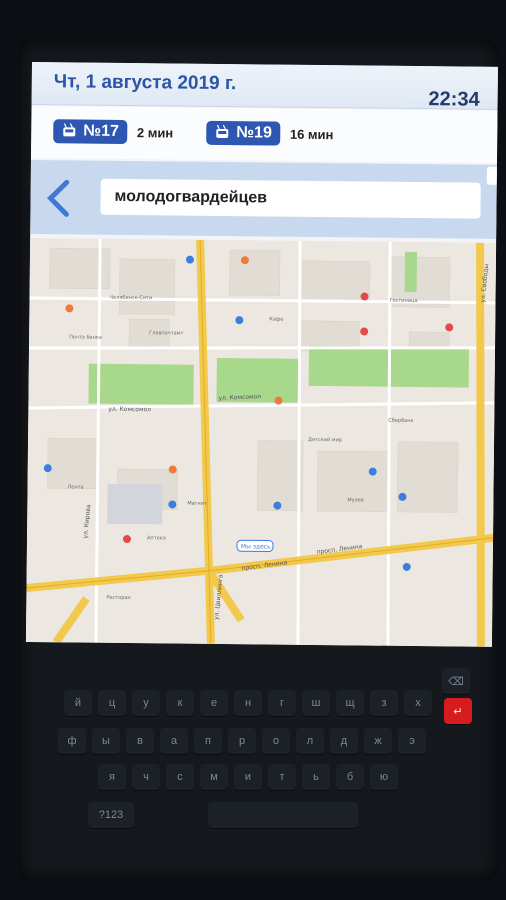 Image resolution: width=506 pixels, height=900 pixels. What do you see at coordinates (197, 504) in the screenshot?
I see `svg-text: Магнит` at bounding box center [197, 504].